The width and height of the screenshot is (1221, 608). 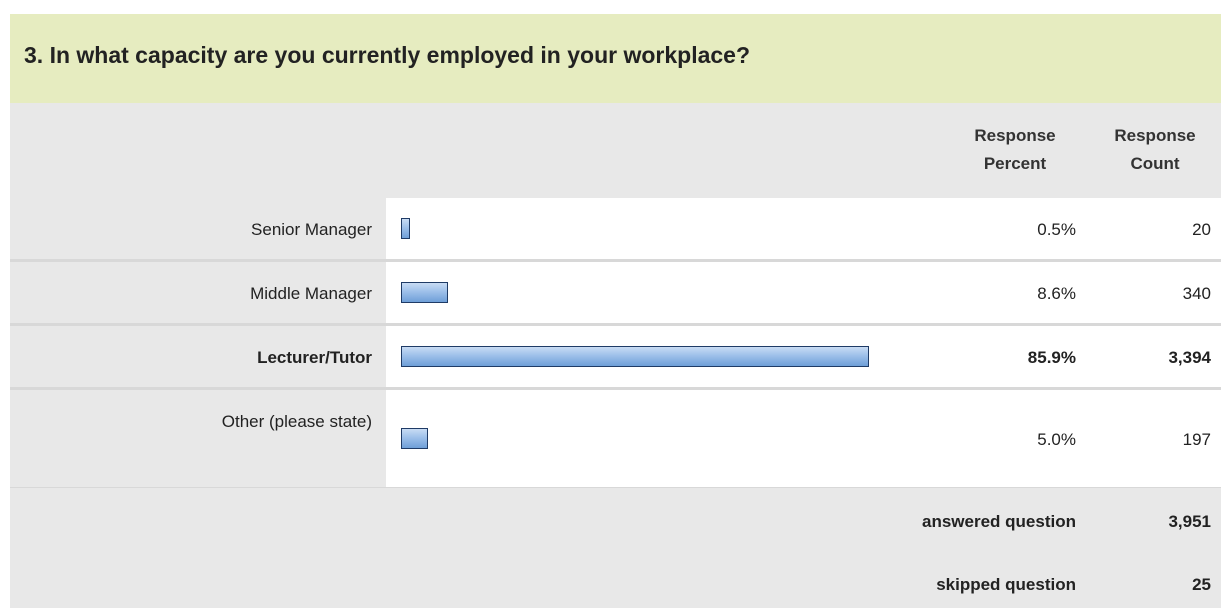 I want to click on skipped-question-value: 25, so click(x=1201, y=584).